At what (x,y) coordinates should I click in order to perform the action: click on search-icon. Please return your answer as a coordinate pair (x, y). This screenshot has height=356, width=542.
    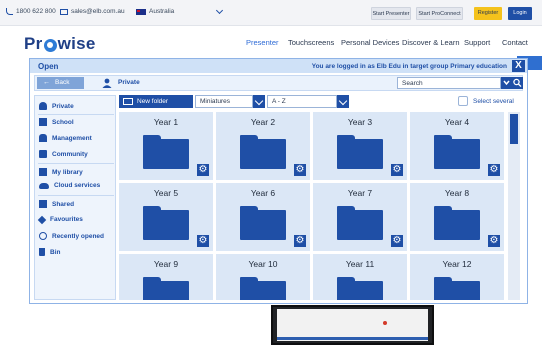
    Looking at the image, I should click on (517, 83).